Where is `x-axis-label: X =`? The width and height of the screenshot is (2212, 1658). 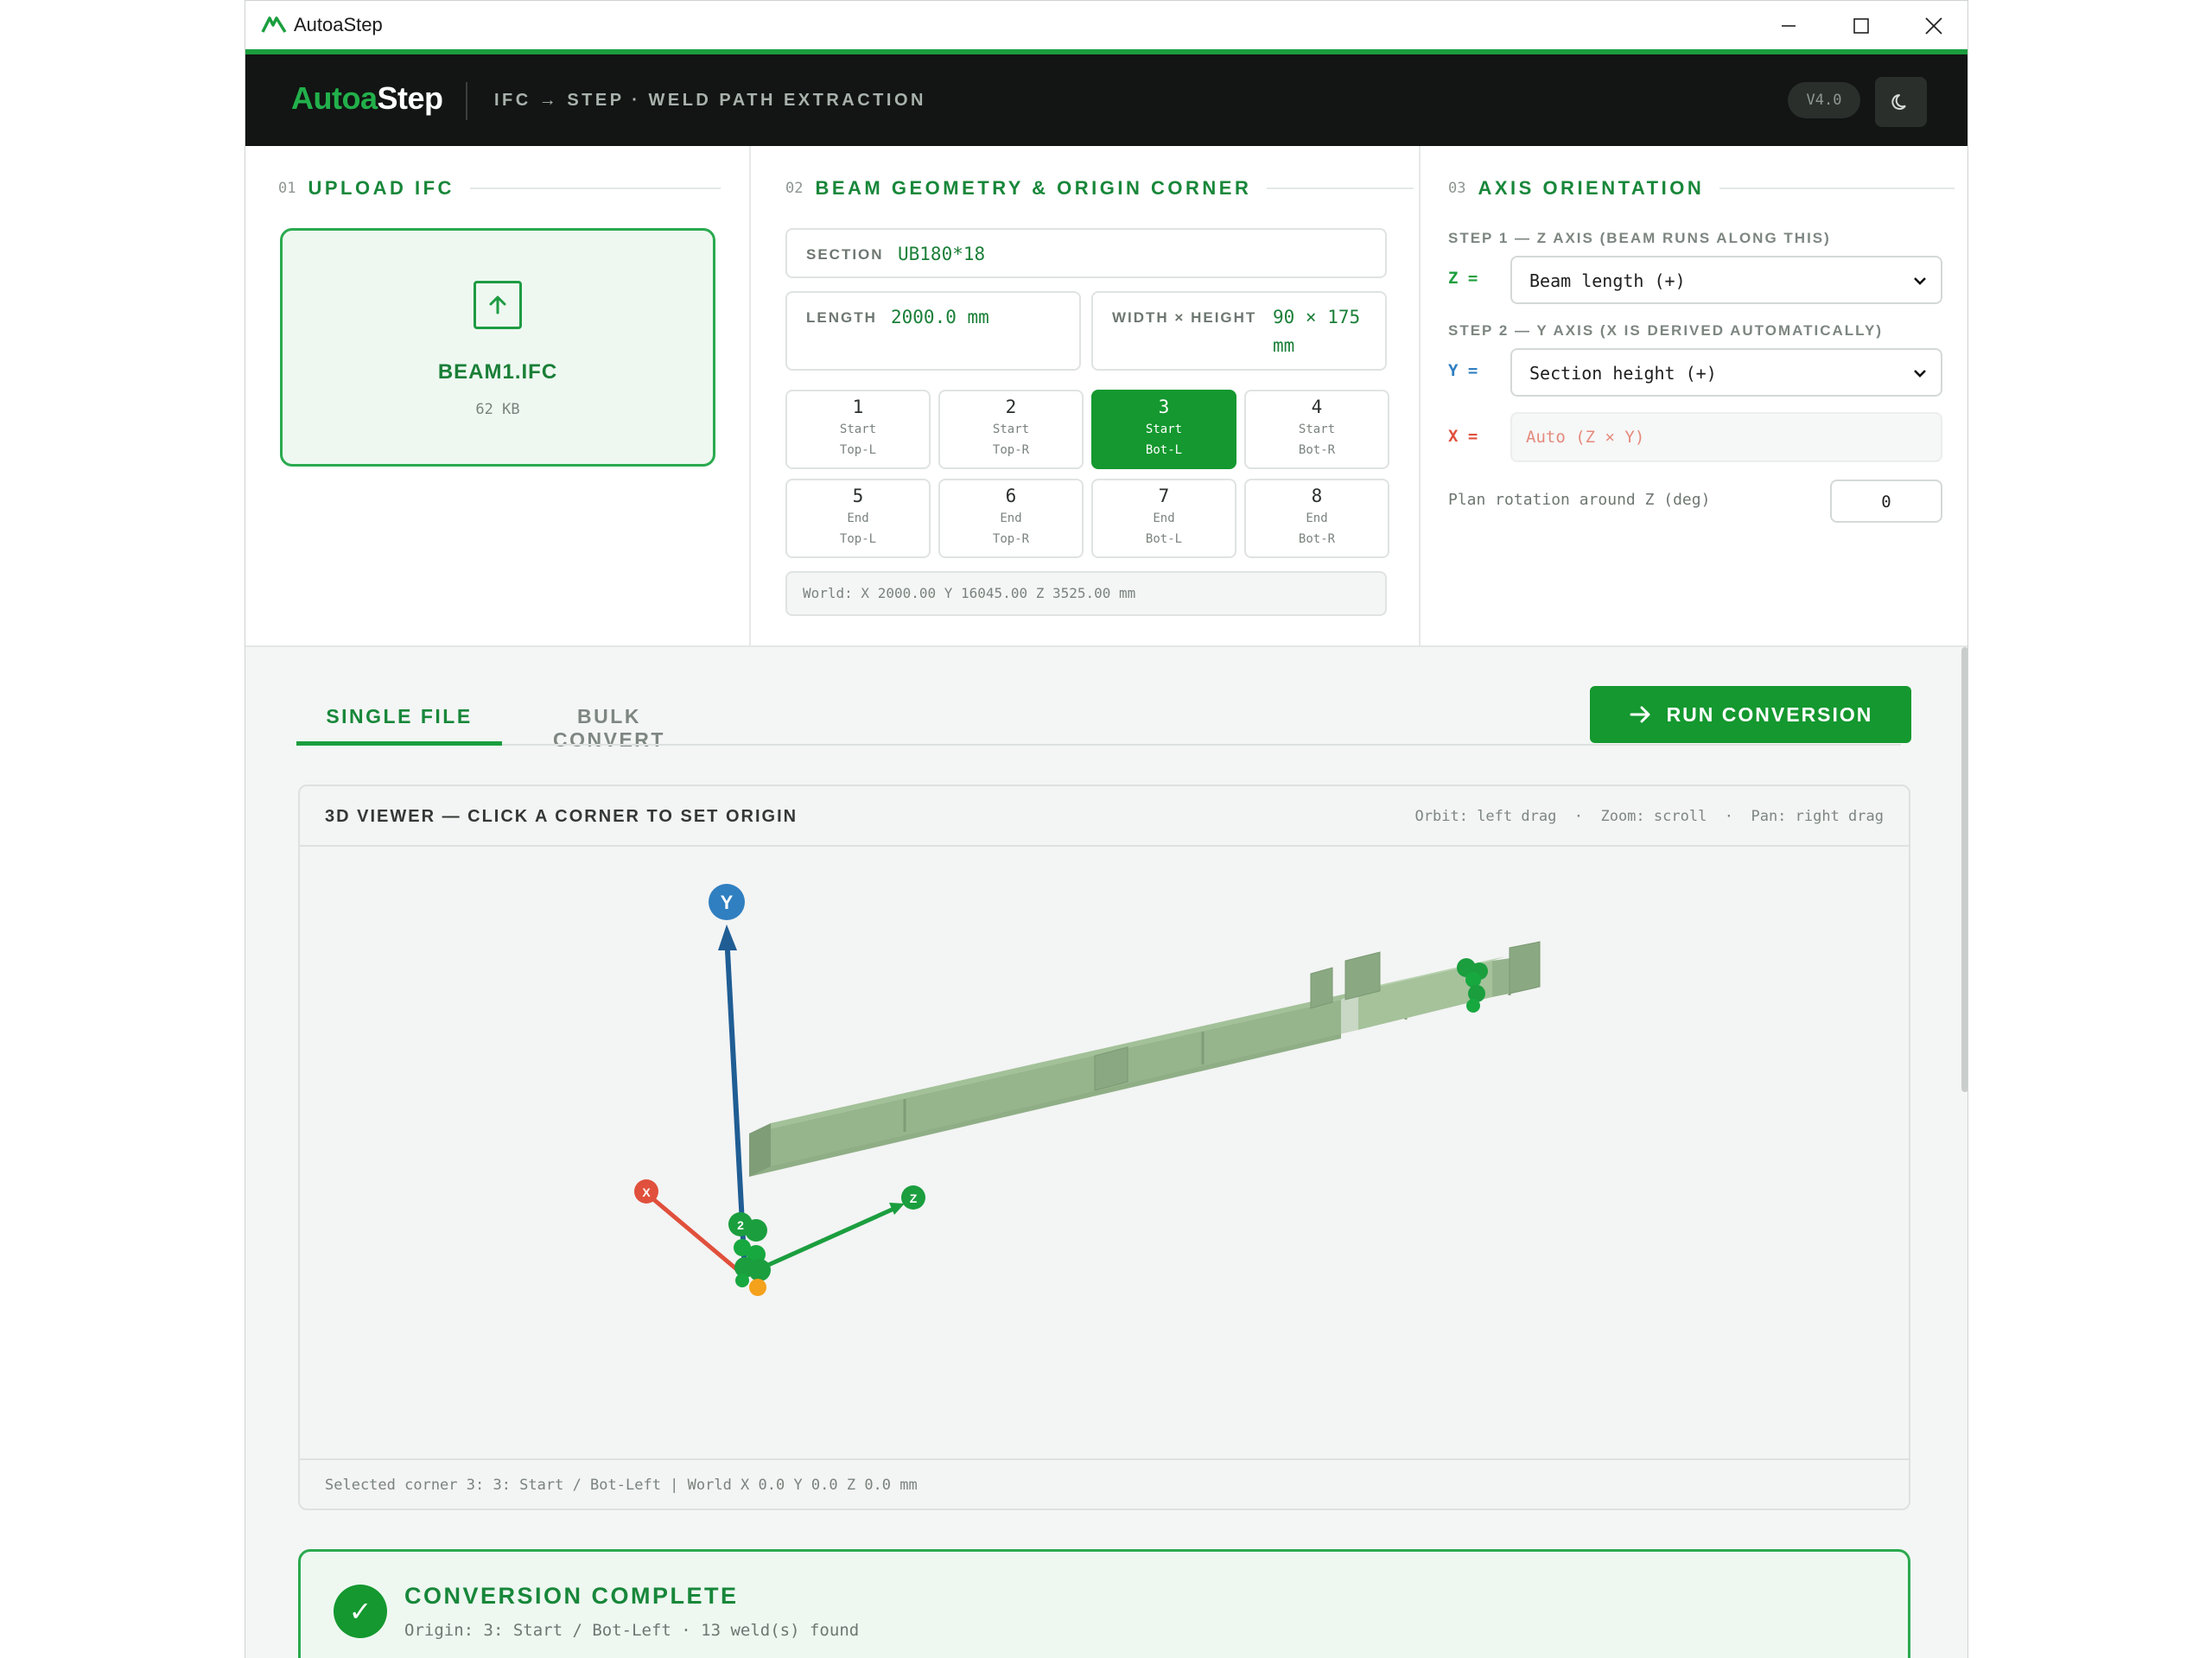 x-axis-label: X = is located at coordinates (1463, 436).